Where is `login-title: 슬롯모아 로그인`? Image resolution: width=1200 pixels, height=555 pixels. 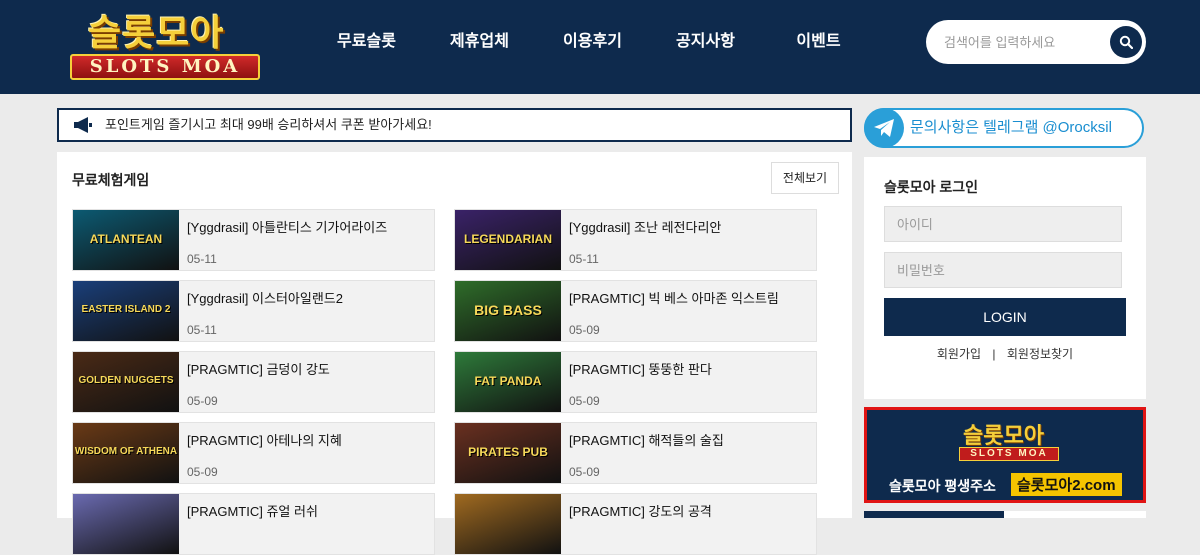
login-title: 슬롯모아 로그인 is located at coordinates (931, 187).